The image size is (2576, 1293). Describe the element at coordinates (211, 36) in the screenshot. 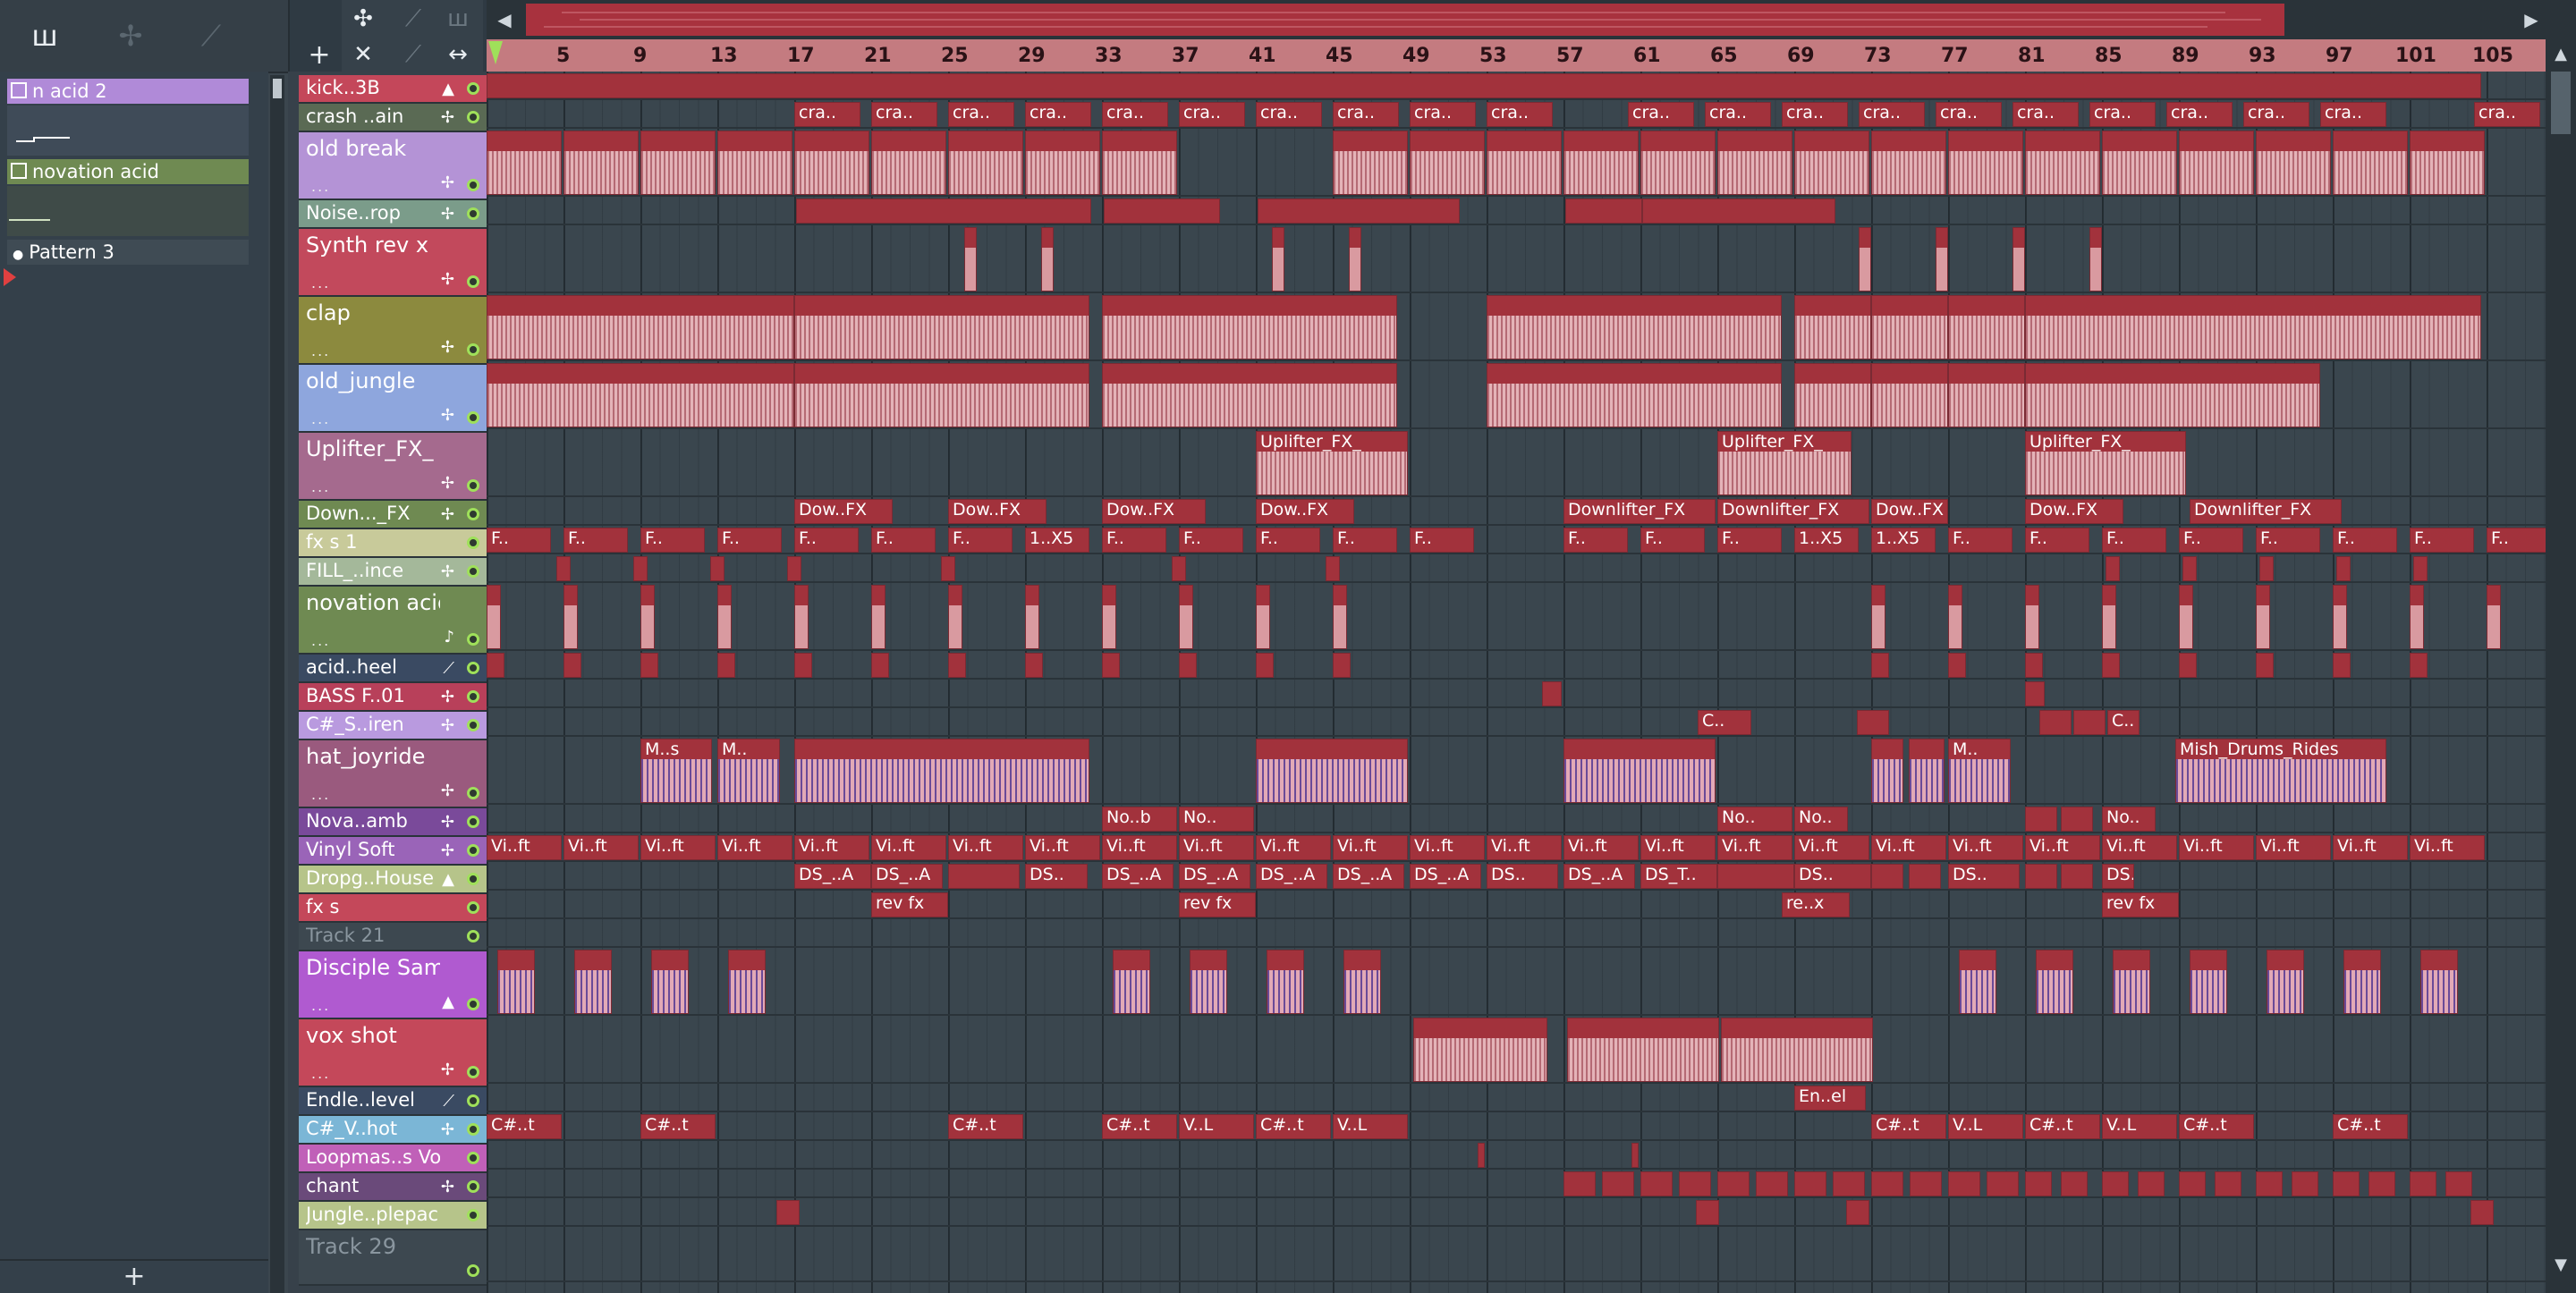

I see `automation-clip-icon: ⟋` at that location.